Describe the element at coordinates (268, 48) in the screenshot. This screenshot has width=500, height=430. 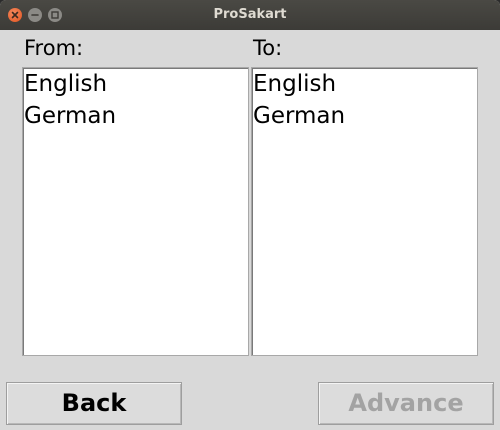
I see `to-label: To:` at that location.